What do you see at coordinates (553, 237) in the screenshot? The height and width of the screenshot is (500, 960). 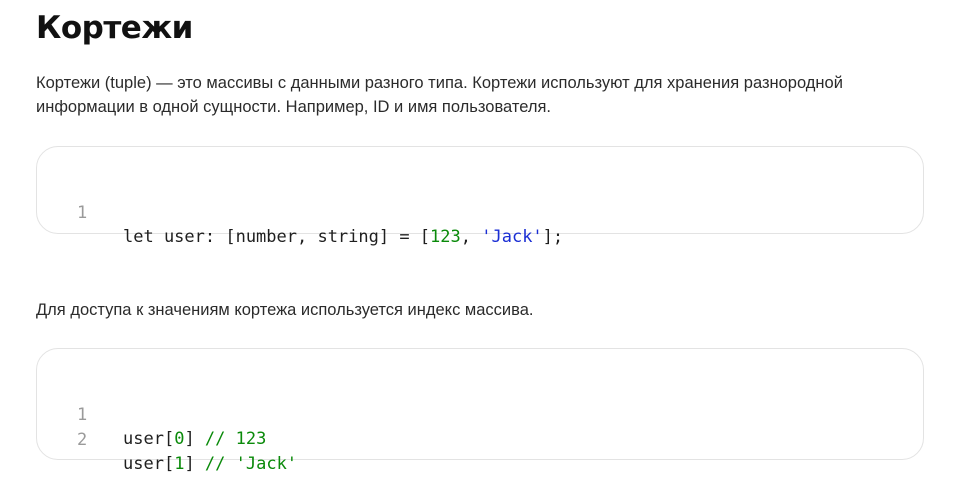 I see `code-token: ];` at bounding box center [553, 237].